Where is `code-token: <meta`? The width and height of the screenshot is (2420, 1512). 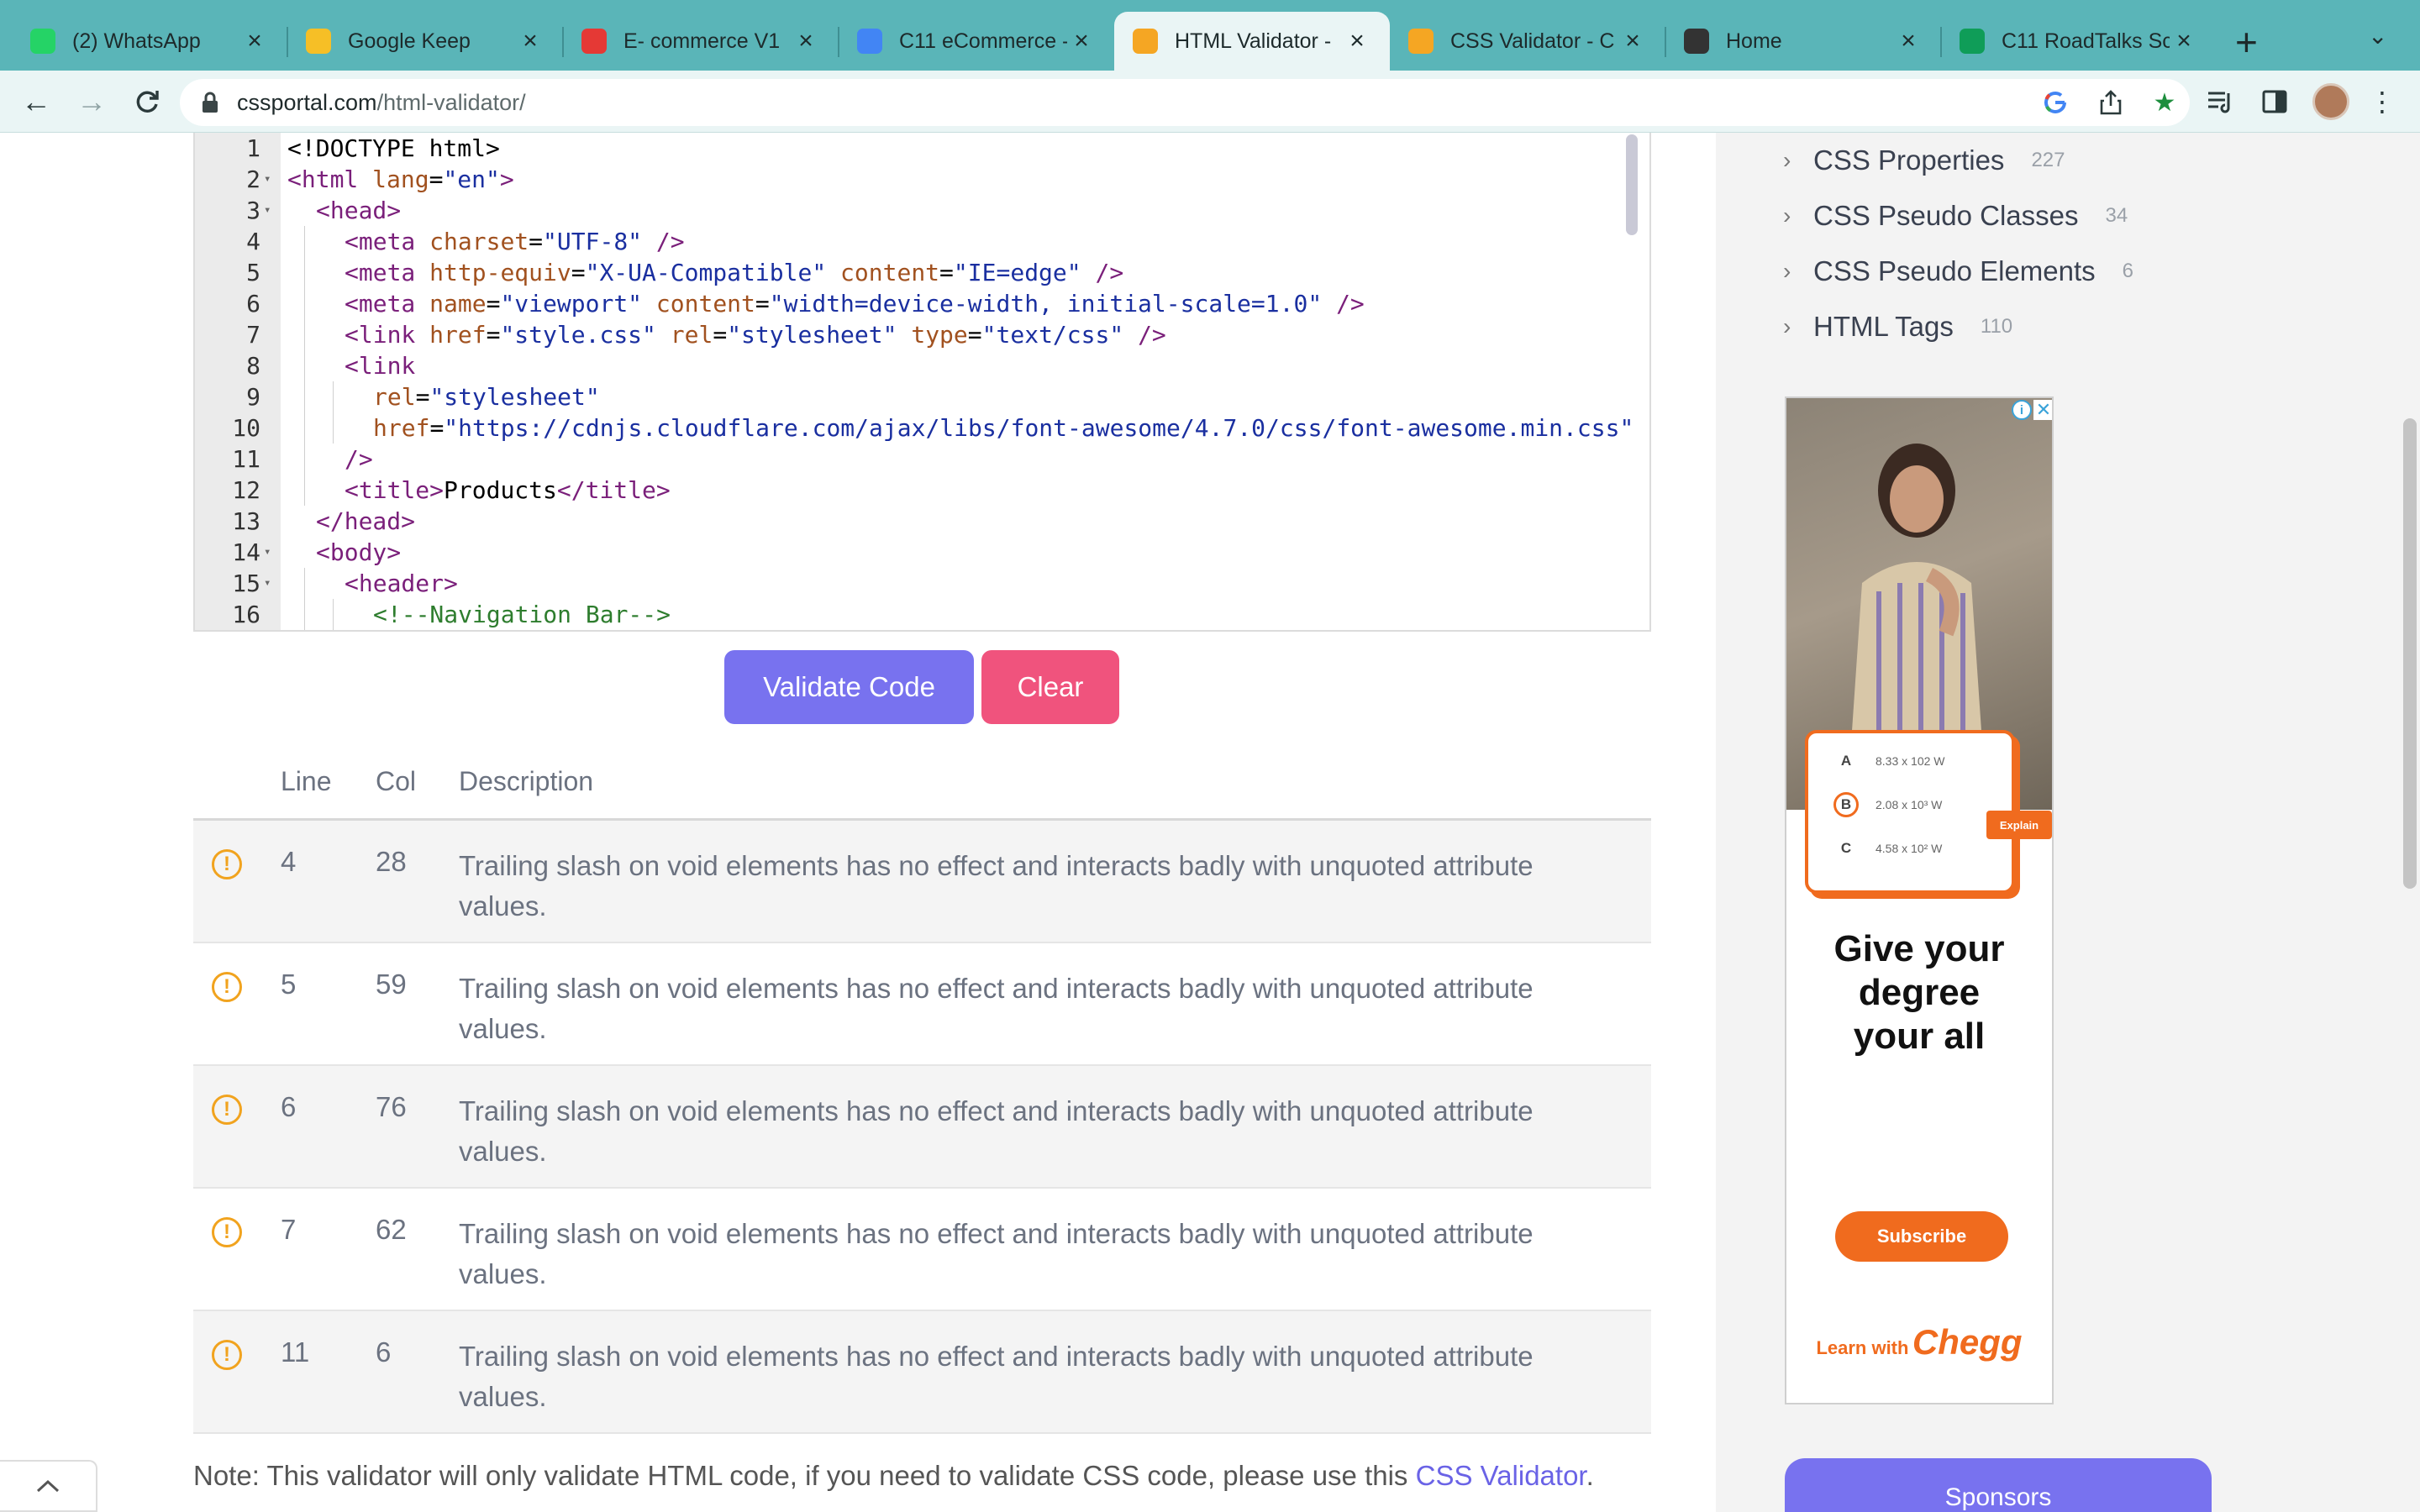
code-token: <meta is located at coordinates (387, 304).